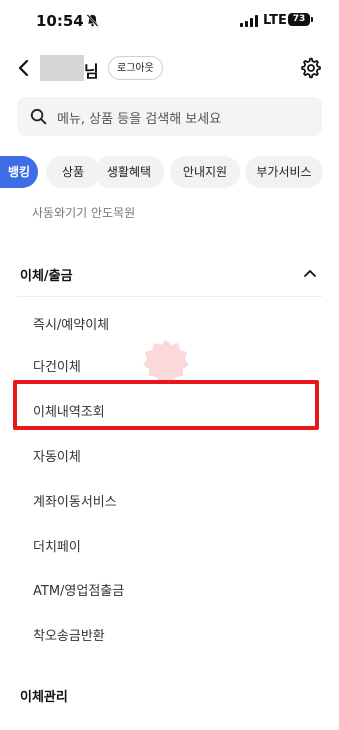  I want to click on search-placeholder: 메뉴, 상품 등을 검색해 보세요, so click(139, 119).